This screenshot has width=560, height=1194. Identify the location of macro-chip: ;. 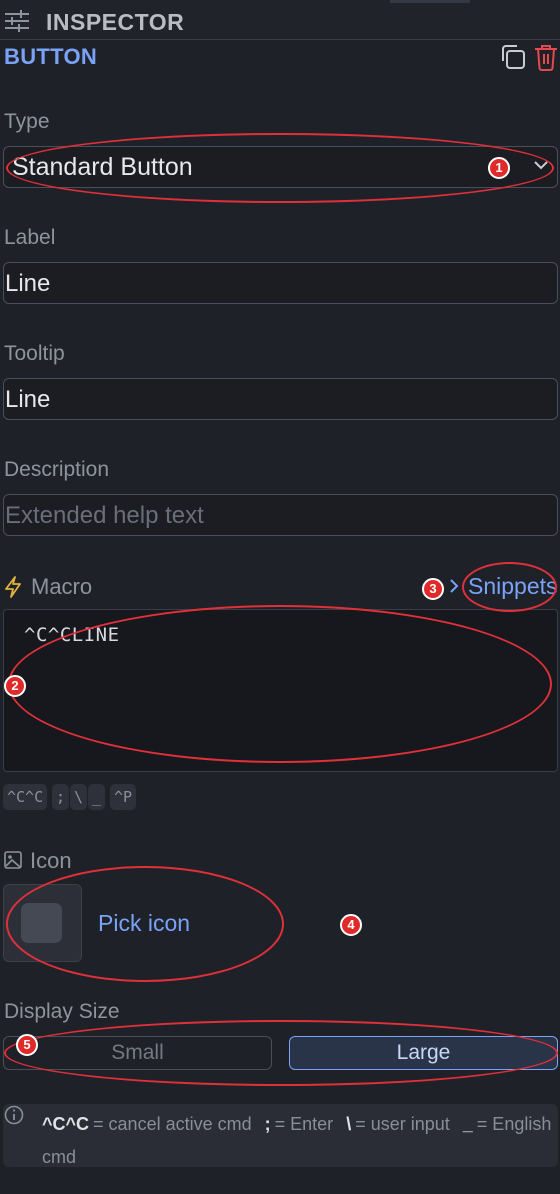
(61, 797).